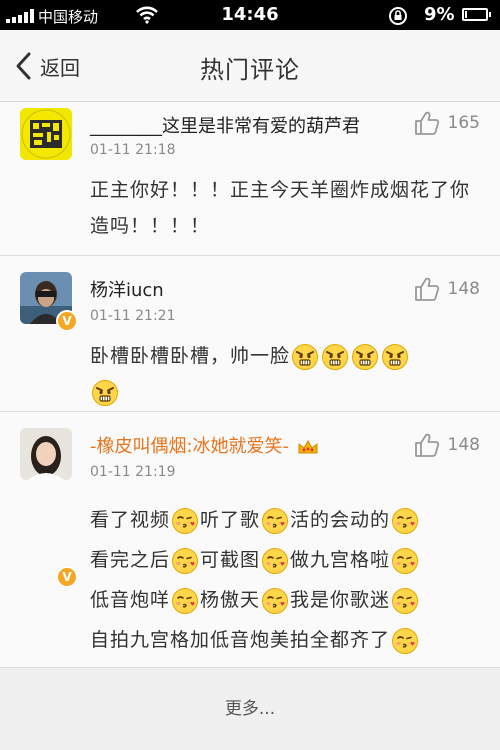  I want to click on status-bar: 中国移动 14:46 9%, so click(250, 15).